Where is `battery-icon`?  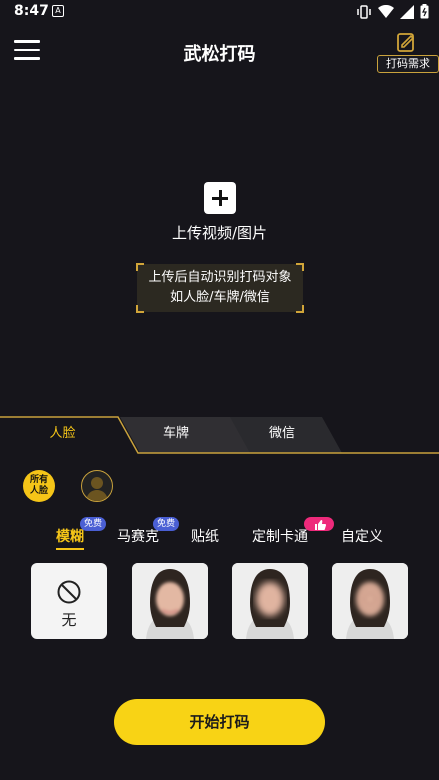 battery-icon is located at coordinates (424, 11).